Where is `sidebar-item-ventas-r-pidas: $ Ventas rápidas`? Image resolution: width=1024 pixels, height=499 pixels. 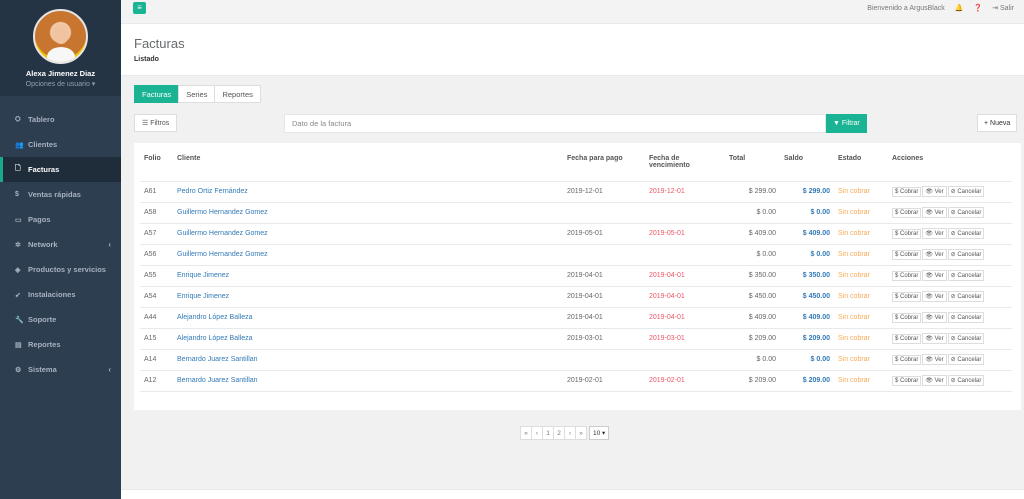 sidebar-item-ventas-r-pidas: $ Ventas rápidas is located at coordinates (60, 194).